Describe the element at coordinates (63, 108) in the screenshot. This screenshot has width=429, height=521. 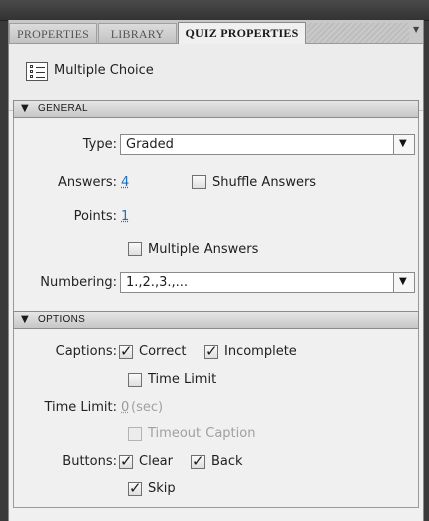
I see `general-section-title: GENERAL` at that location.